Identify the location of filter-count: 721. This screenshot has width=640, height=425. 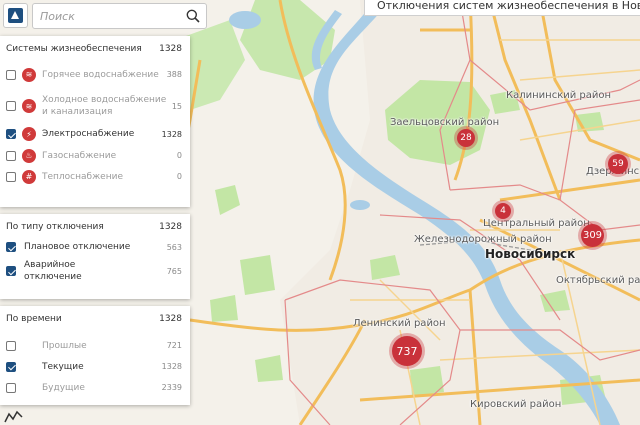
(174, 345).